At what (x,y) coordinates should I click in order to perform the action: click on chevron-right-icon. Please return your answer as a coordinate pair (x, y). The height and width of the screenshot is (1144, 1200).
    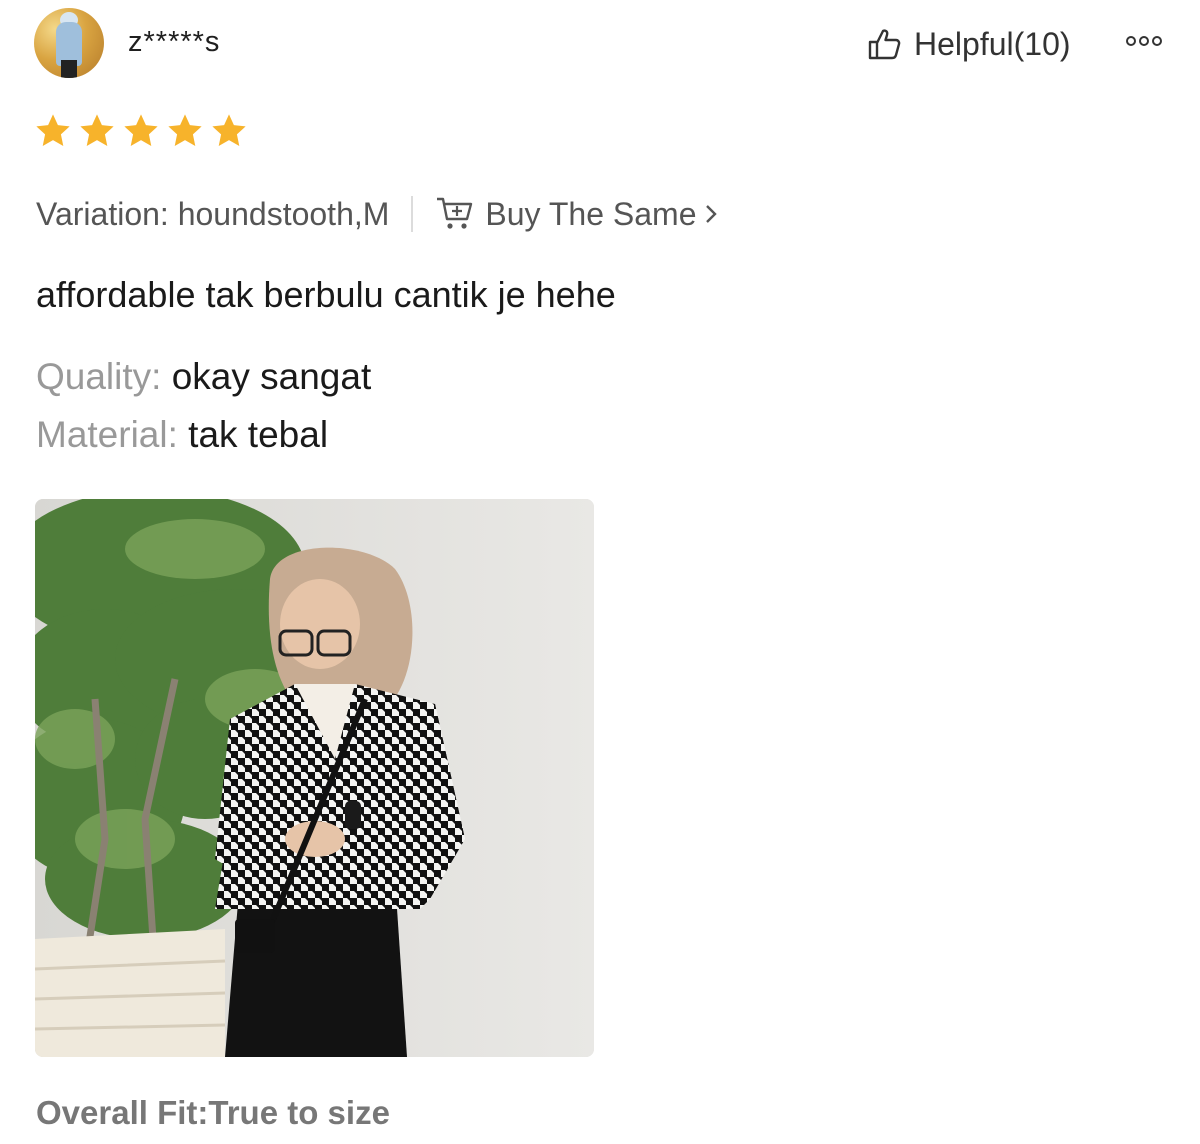
    Looking at the image, I should click on (712, 214).